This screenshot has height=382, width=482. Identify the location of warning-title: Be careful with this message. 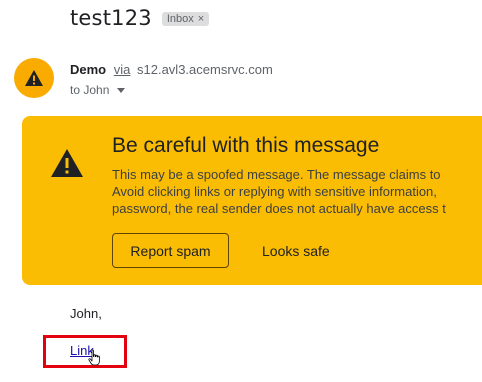
(246, 145).